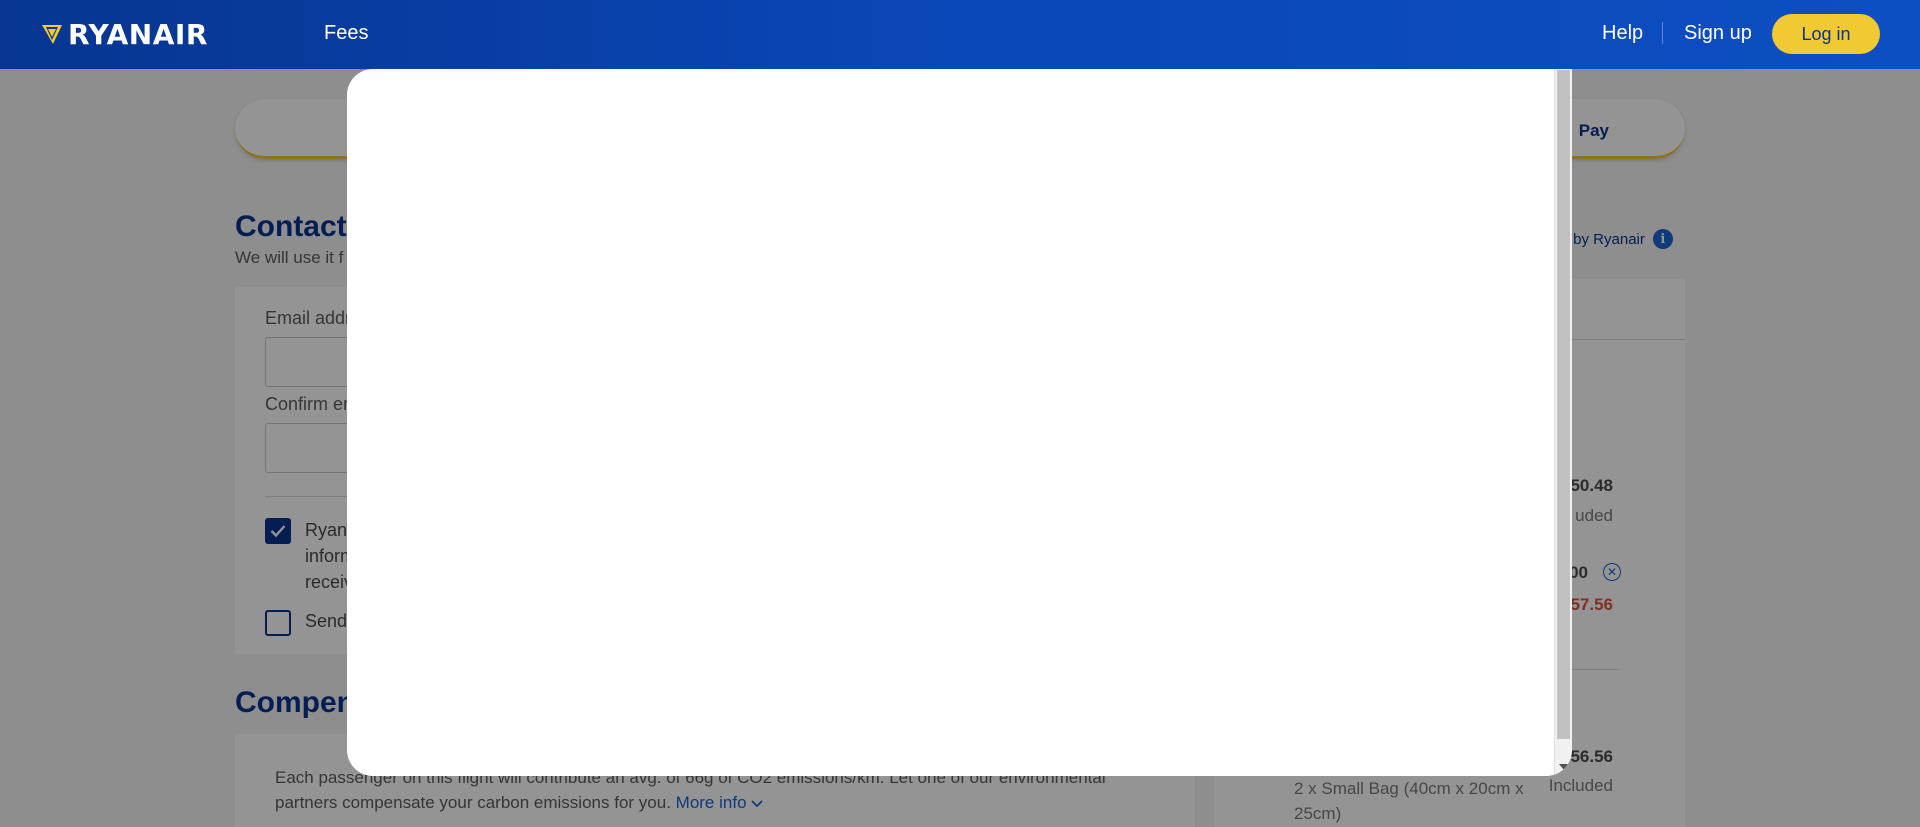 This screenshot has height=827, width=1920. I want to click on modal-scrollbar, so click(1563, 422).